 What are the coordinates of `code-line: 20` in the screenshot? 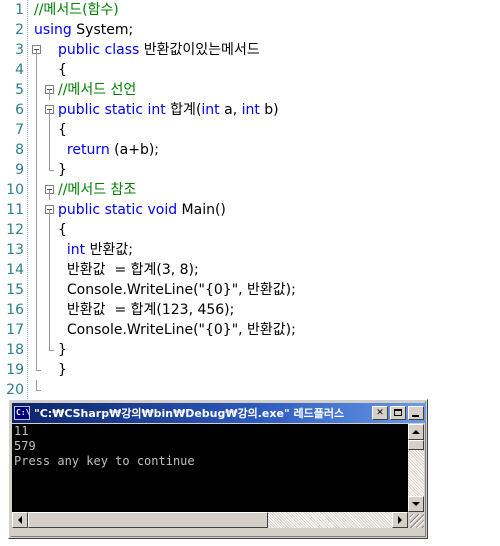 It's located at (250, 390).